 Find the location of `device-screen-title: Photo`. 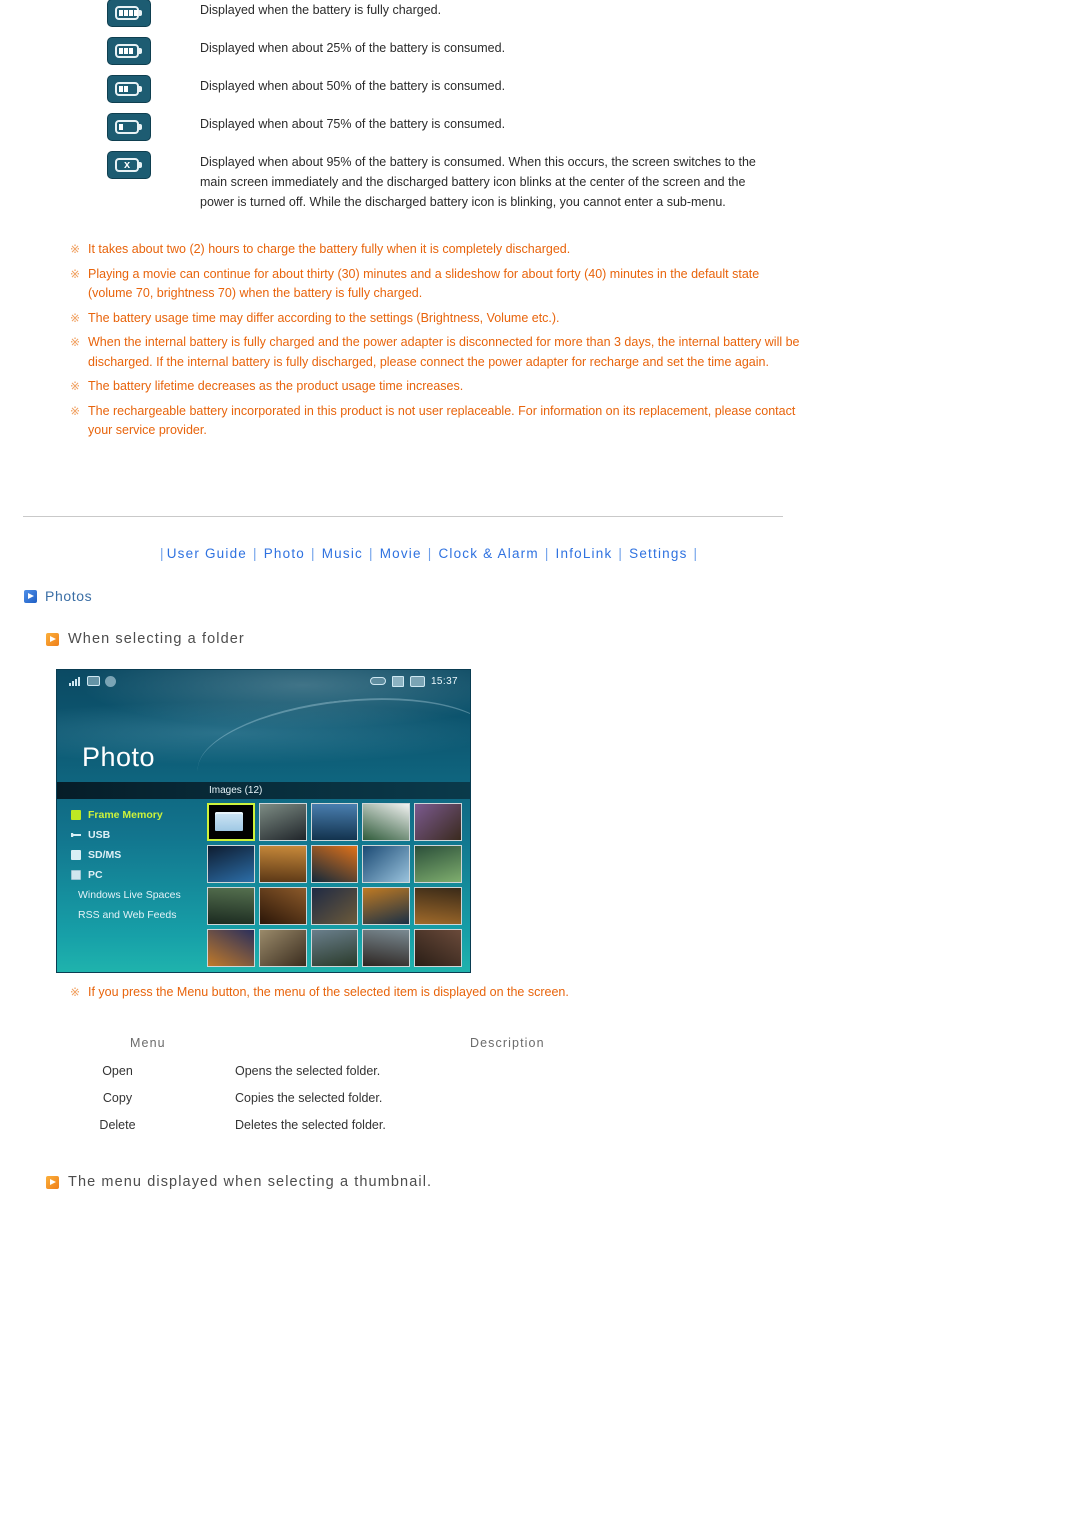

device-screen-title: Photo is located at coordinates (119, 757).